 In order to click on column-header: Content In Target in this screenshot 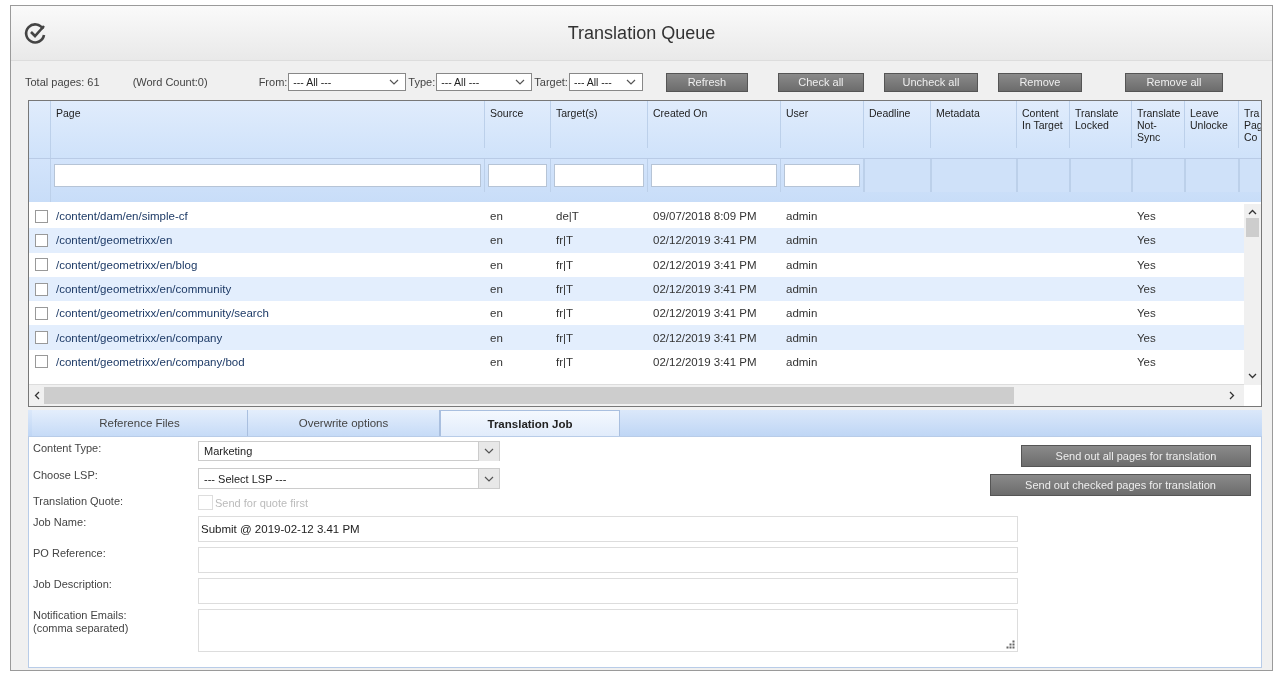, I will do `click(1043, 124)`.